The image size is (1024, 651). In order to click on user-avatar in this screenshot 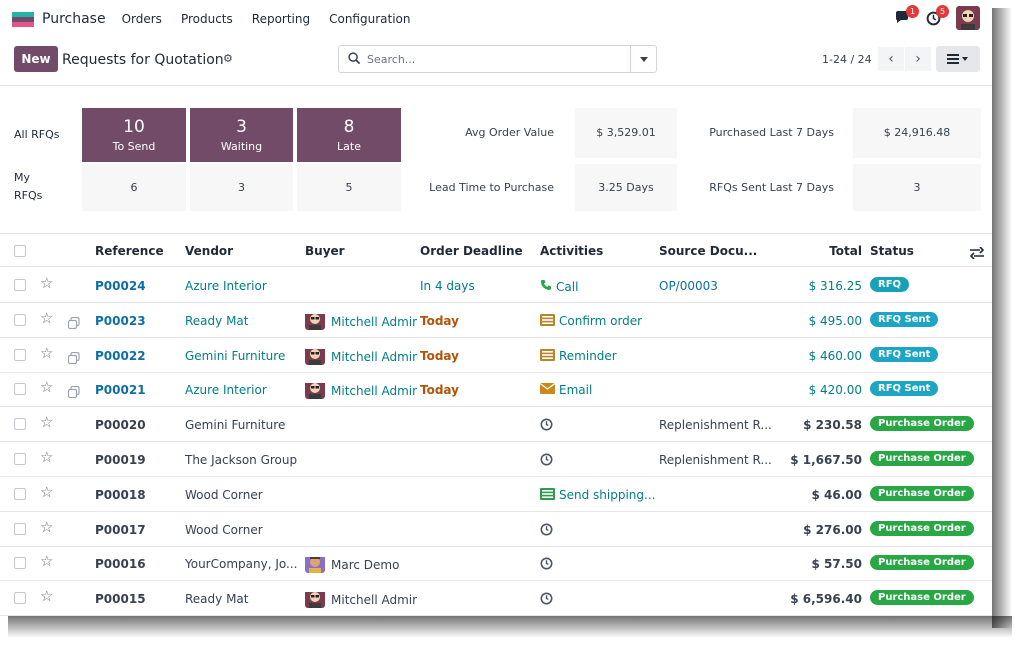, I will do `click(968, 18)`.